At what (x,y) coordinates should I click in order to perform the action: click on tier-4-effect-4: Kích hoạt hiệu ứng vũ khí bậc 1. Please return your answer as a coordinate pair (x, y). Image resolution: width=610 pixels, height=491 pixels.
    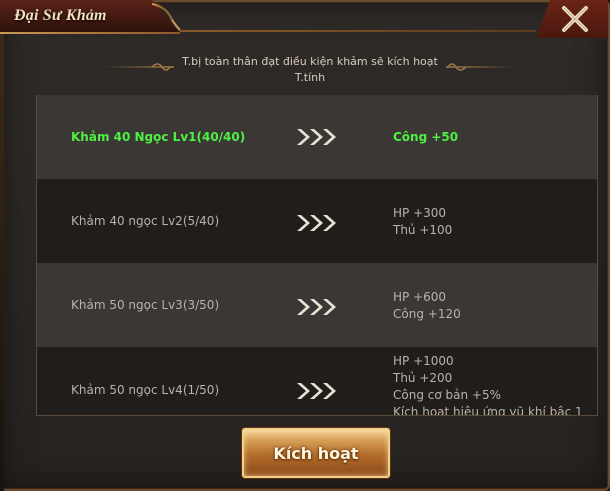
    Looking at the image, I should click on (488, 410).